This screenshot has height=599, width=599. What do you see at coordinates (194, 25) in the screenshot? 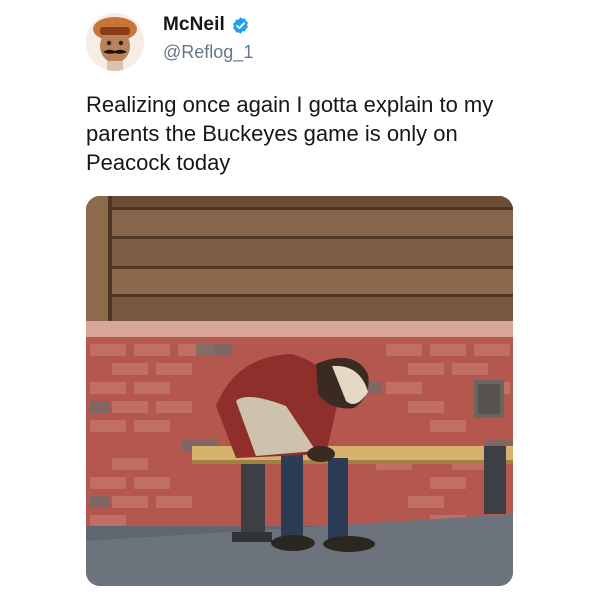
I see `display-name: McNeil` at bounding box center [194, 25].